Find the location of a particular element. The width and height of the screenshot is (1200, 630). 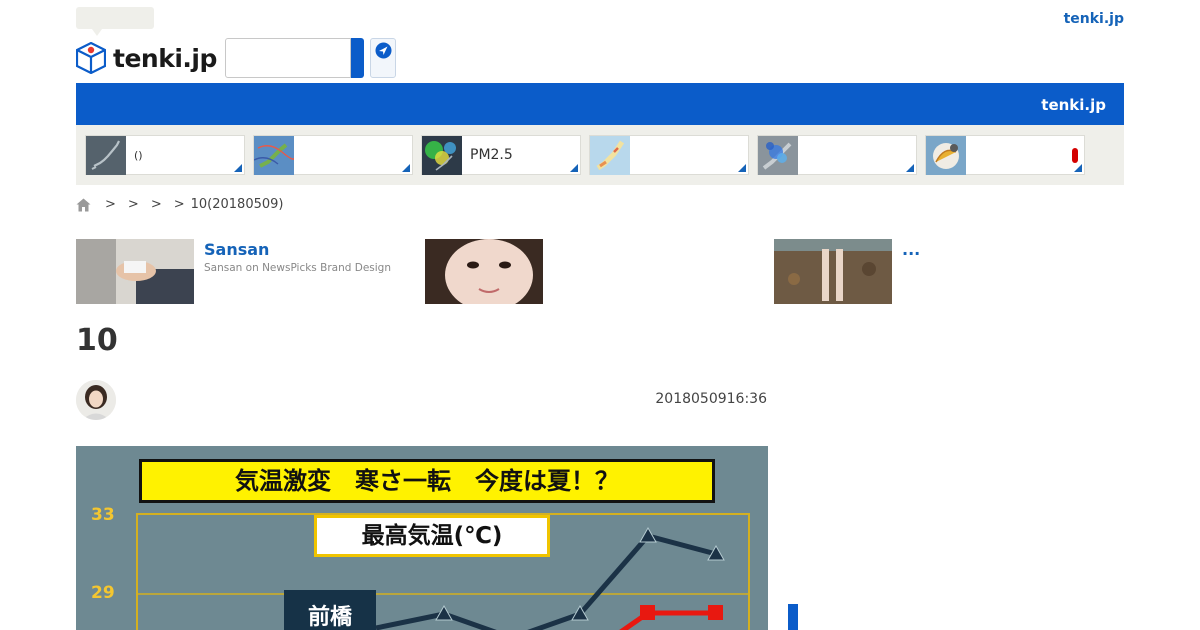

search-input is located at coordinates (288, 58).